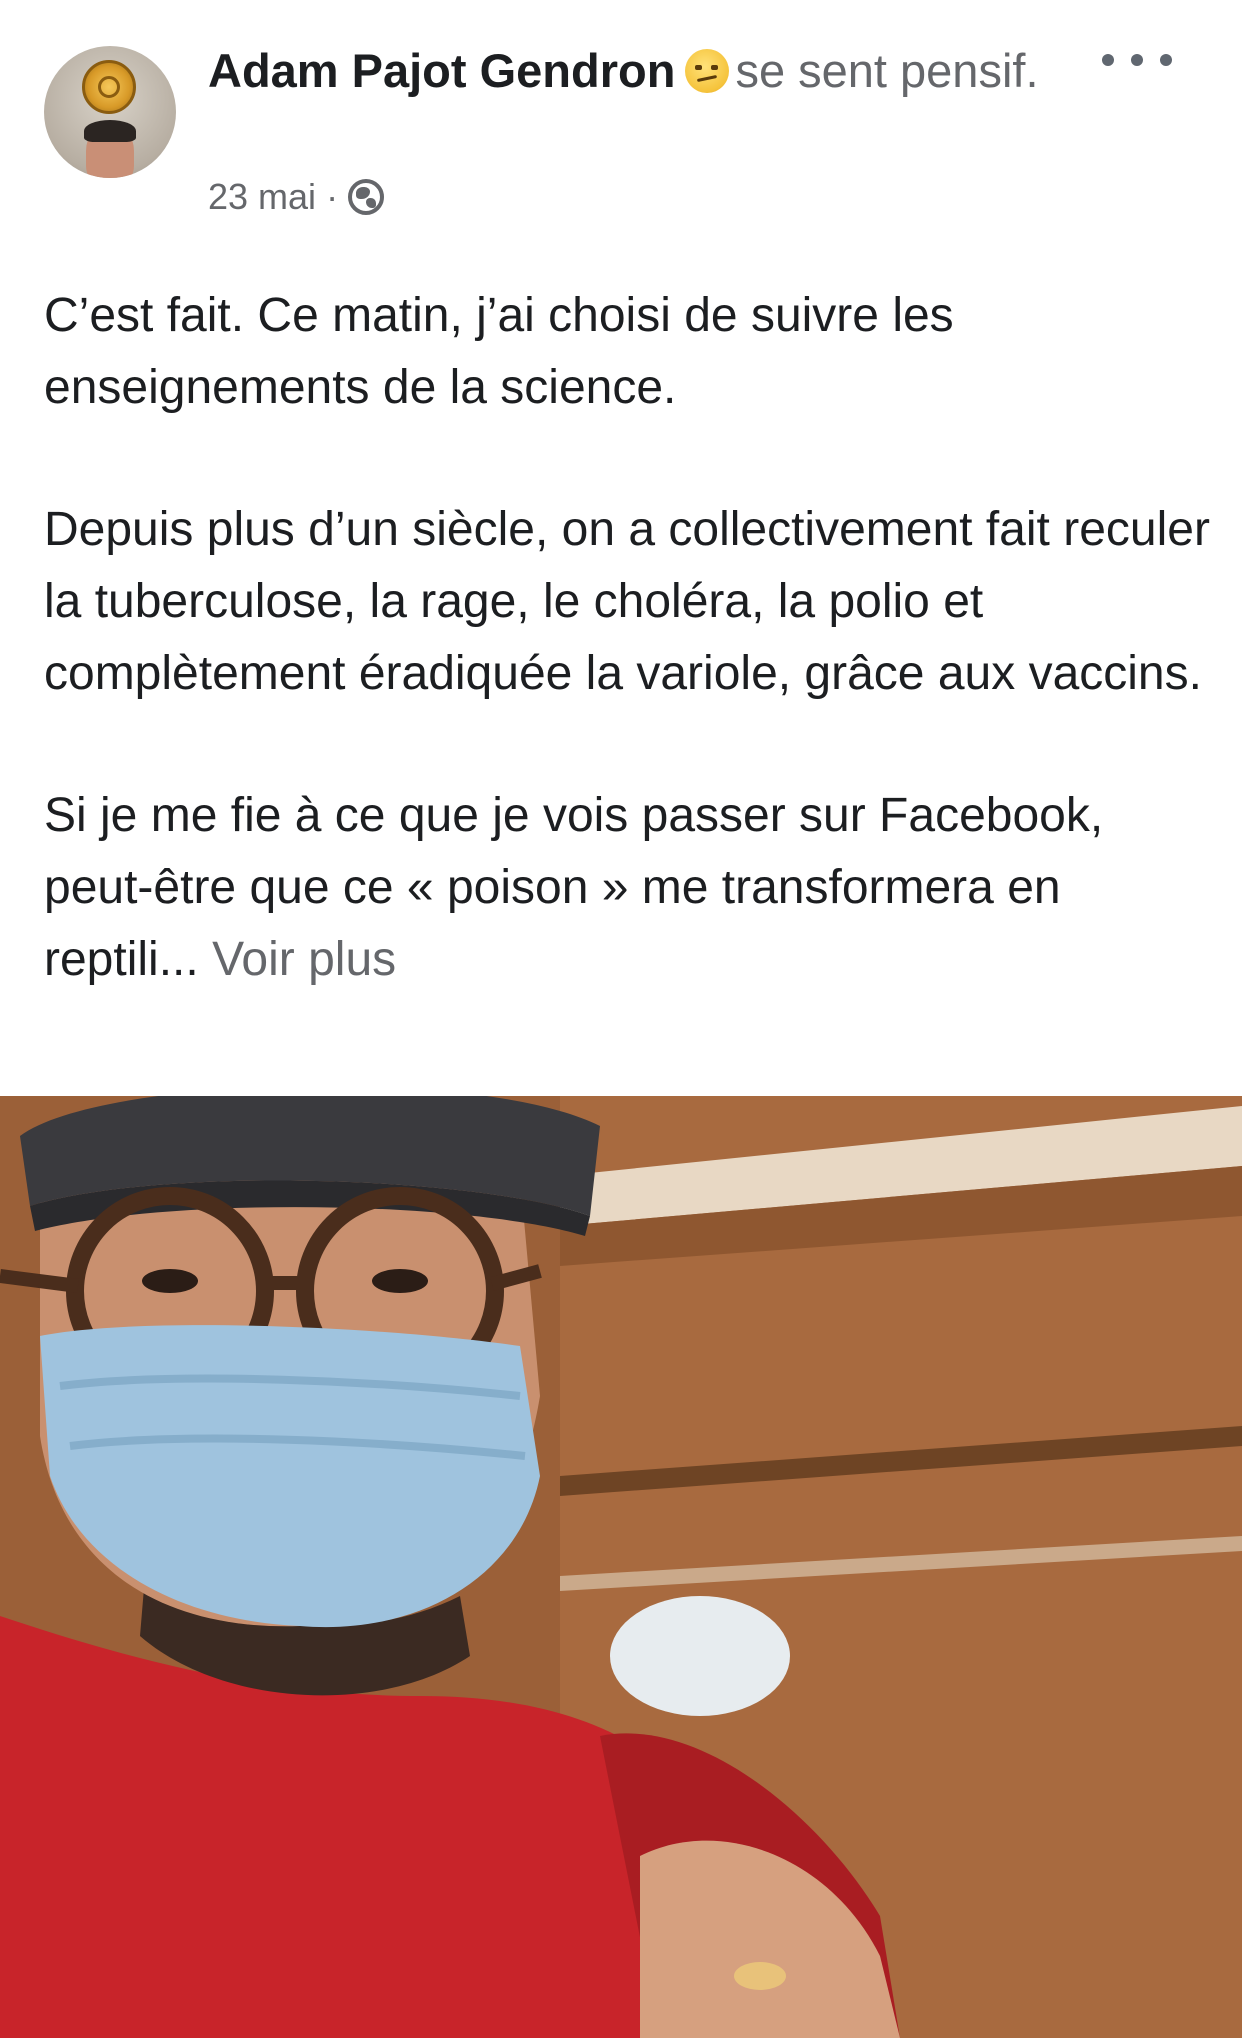 The width and height of the screenshot is (1242, 2038). What do you see at coordinates (304, 959) in the screenshot?
I see `see-more-link: Voir plus` at bounding box center [304, 959].